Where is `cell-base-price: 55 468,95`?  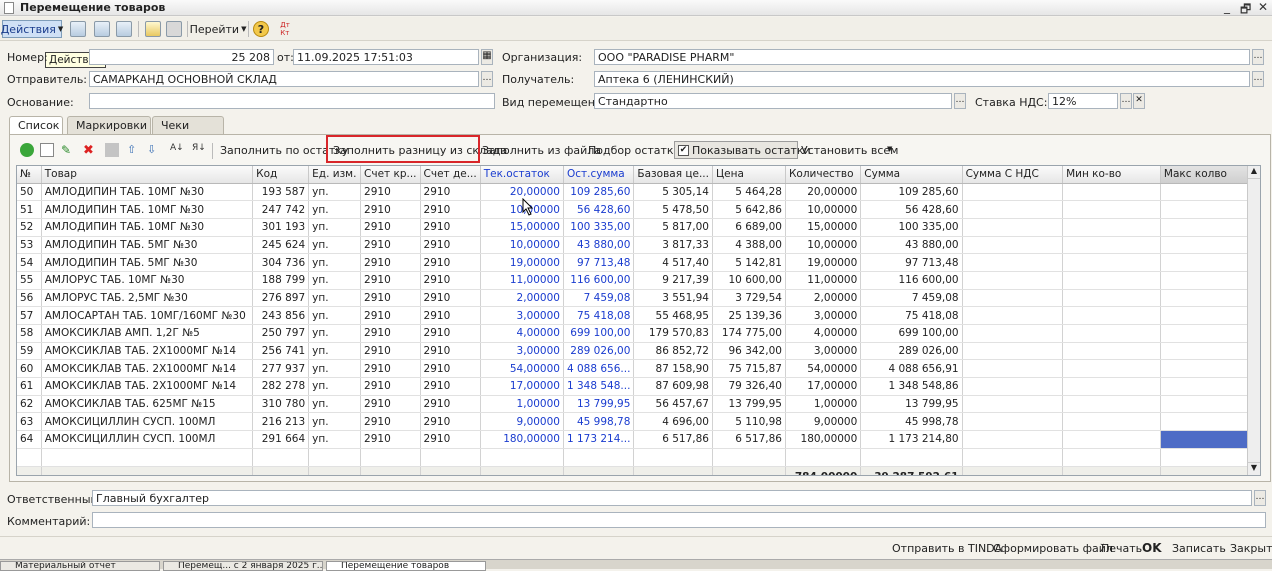 cell-base-price: 55 468,95 is located at coordinates (673, 315).